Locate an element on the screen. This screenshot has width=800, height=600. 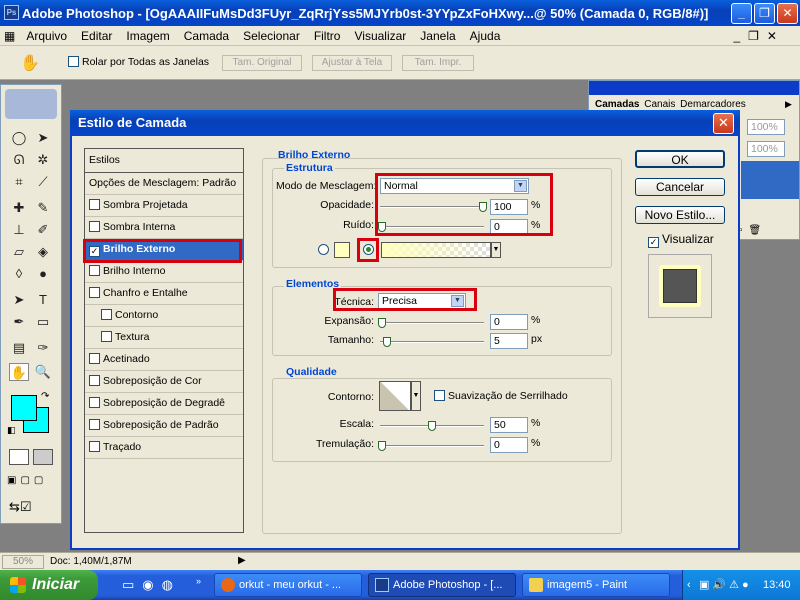
screen-mode-icons: ▣▢▢ is located at coordinates (32, 482).